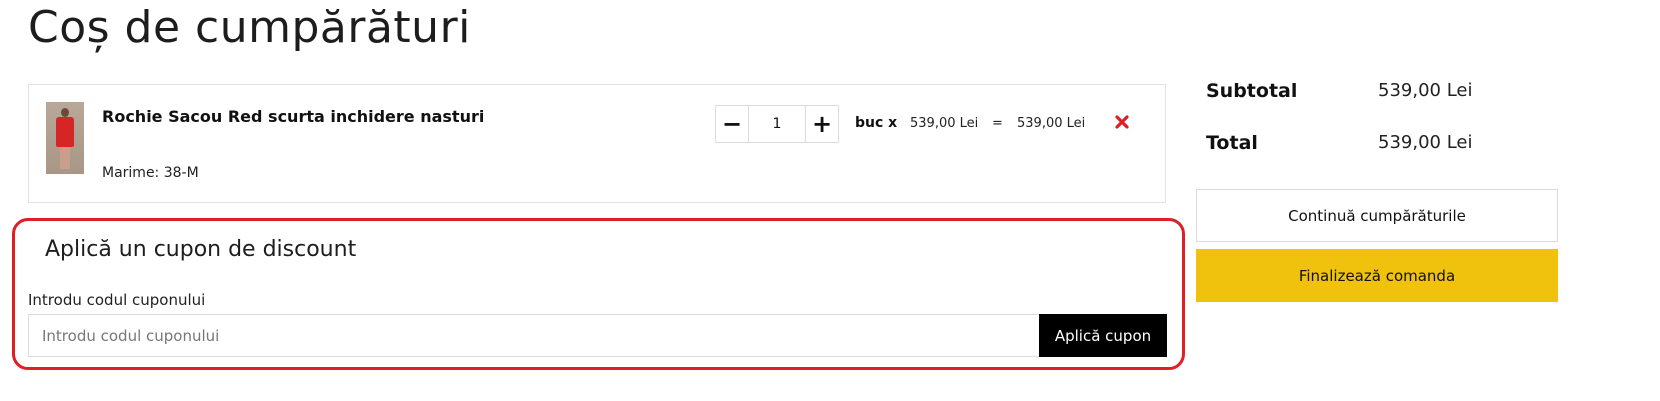 Image resolution: width=1660 pixels, height=401 pixels. I want to click on unit-price: 539,00 Lei, so click(944, 123).